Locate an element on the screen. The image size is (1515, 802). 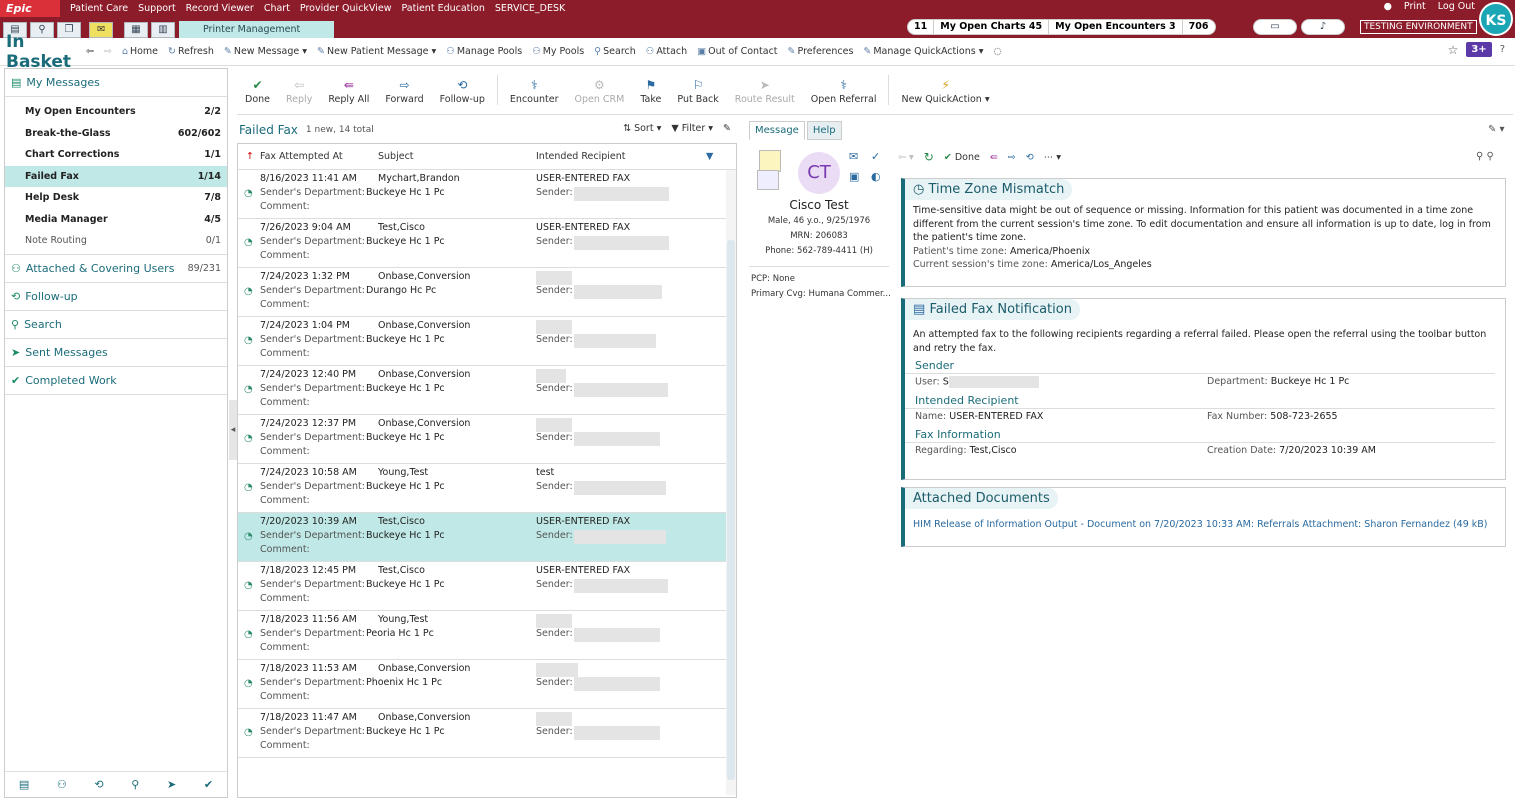
menu-service-desk: SERVICE_DESK is located at coordinates (530, 8).